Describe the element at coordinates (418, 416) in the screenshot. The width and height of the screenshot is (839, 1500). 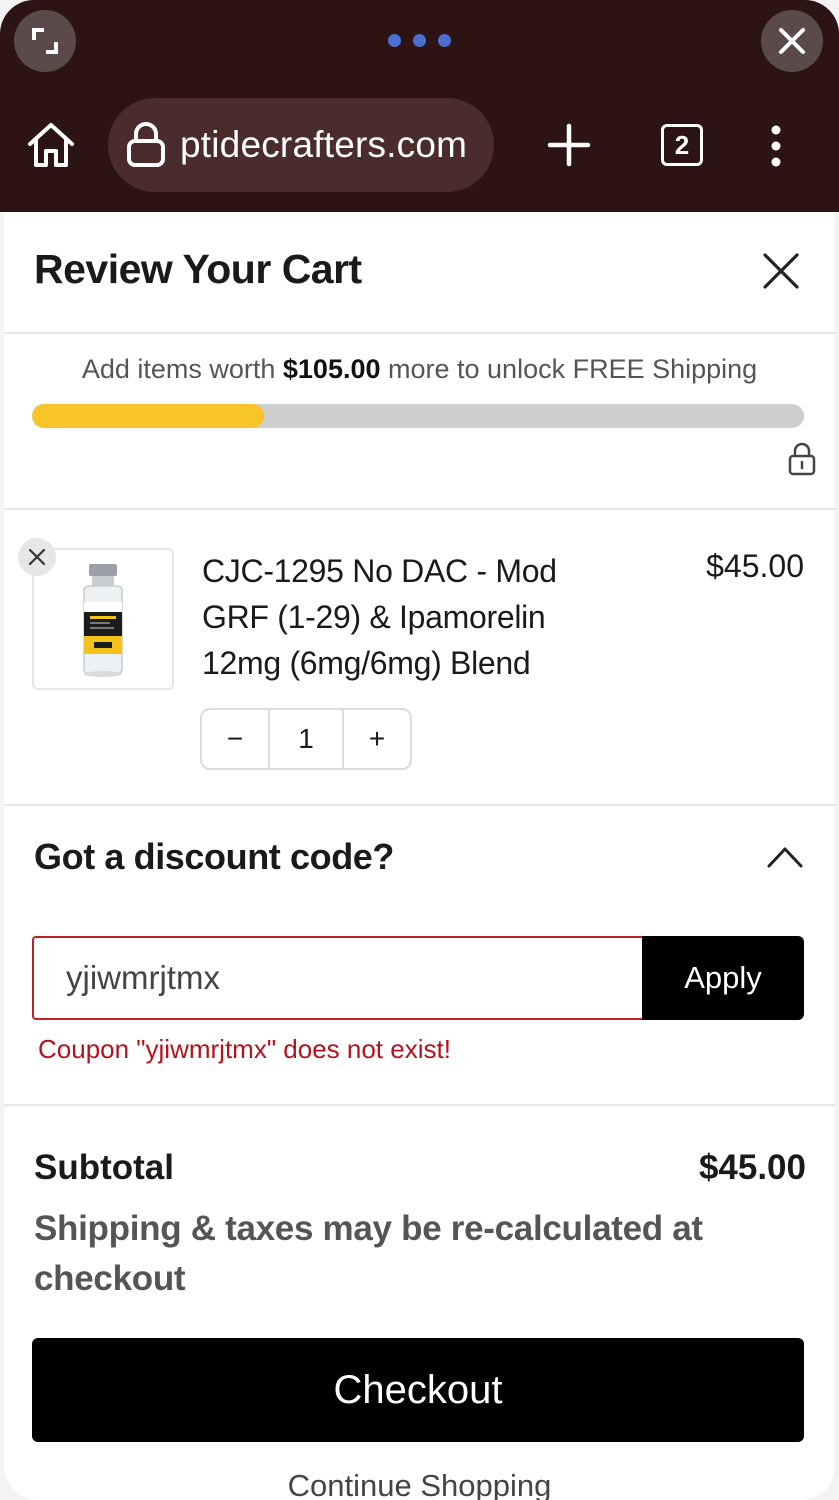
I see `shipping-progress-bar` at that location.